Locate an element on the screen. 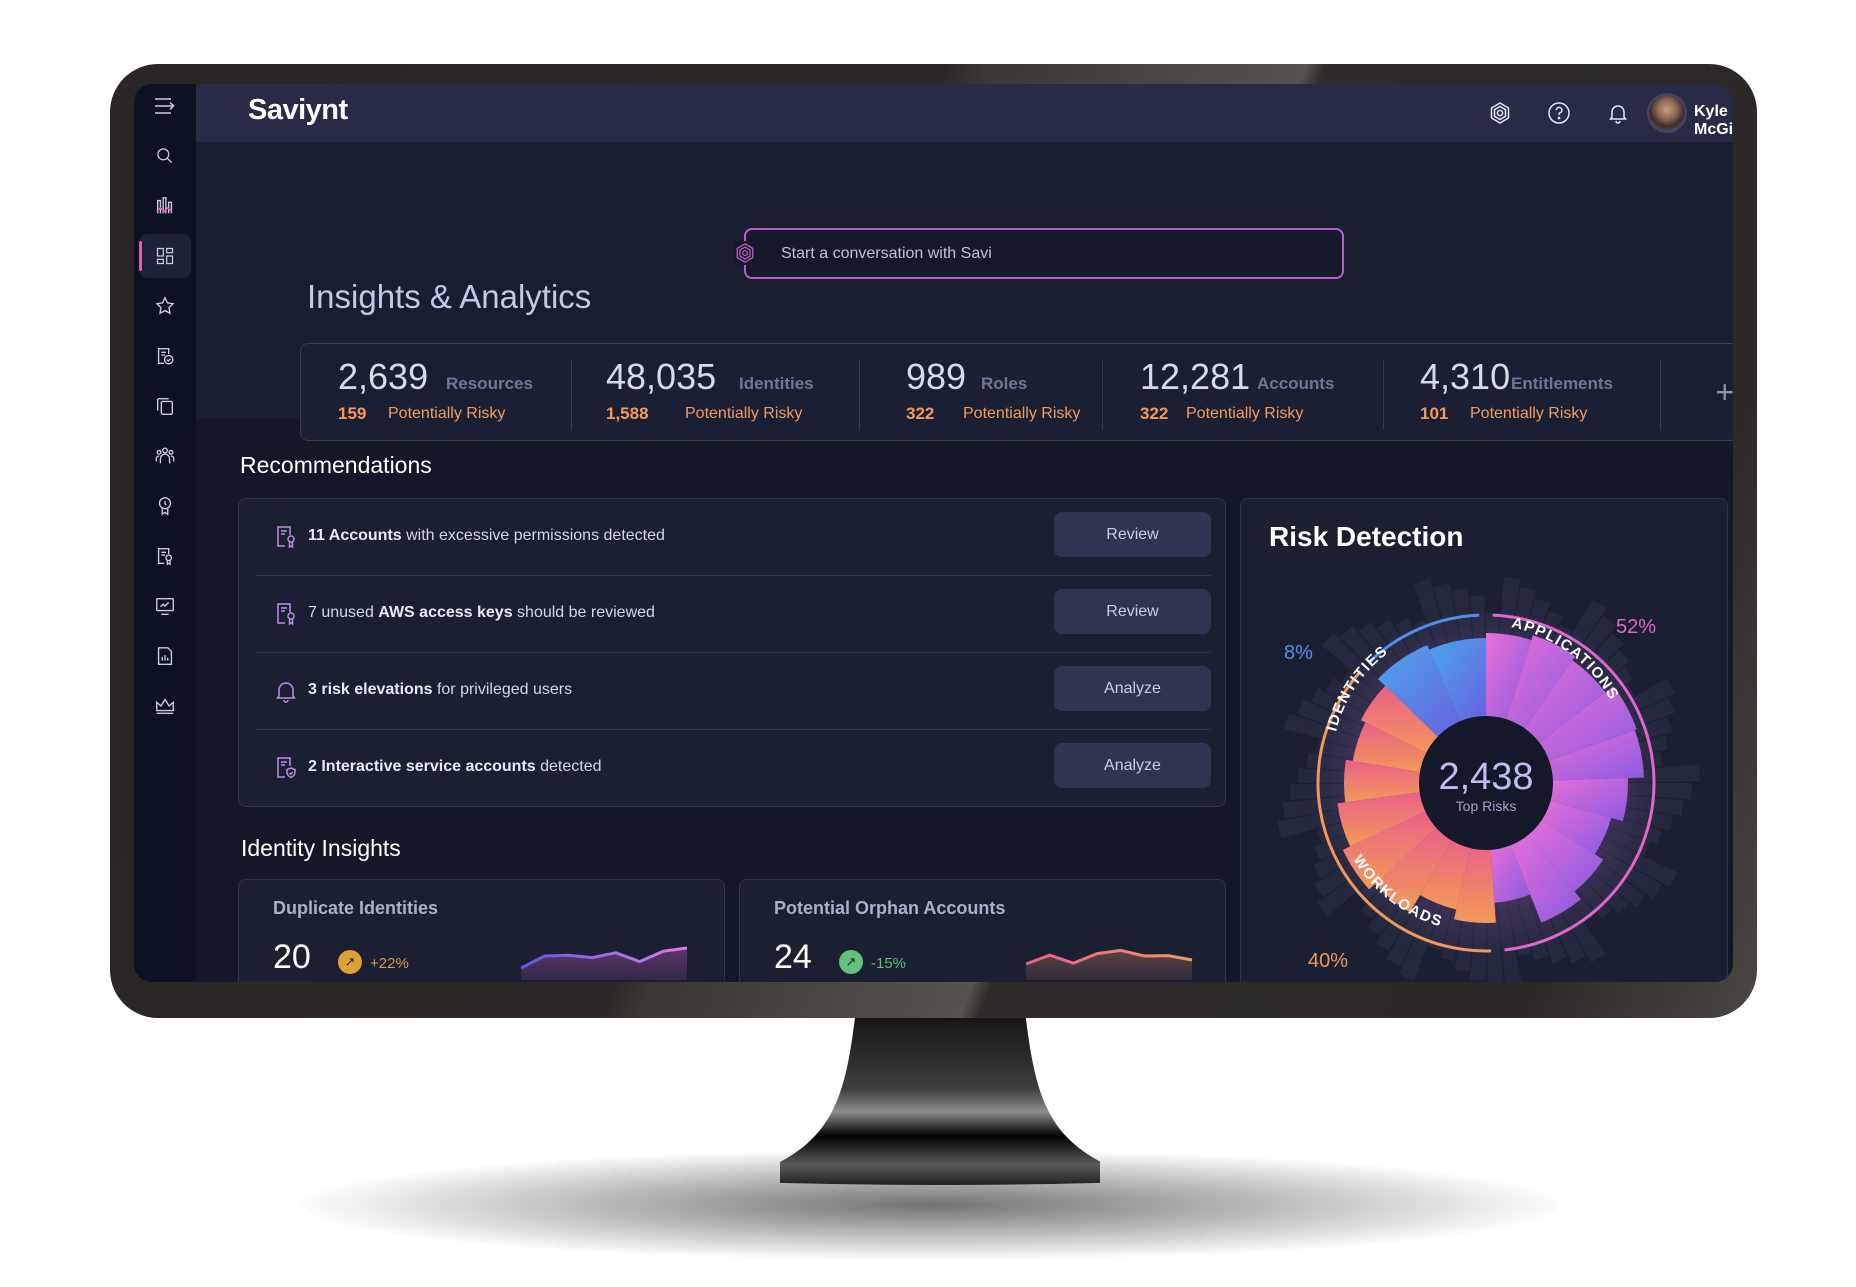 Image resolution: width=1856 pixels, height=1287 pixels. stat-label: Identities is located at coordinates (776, 383).